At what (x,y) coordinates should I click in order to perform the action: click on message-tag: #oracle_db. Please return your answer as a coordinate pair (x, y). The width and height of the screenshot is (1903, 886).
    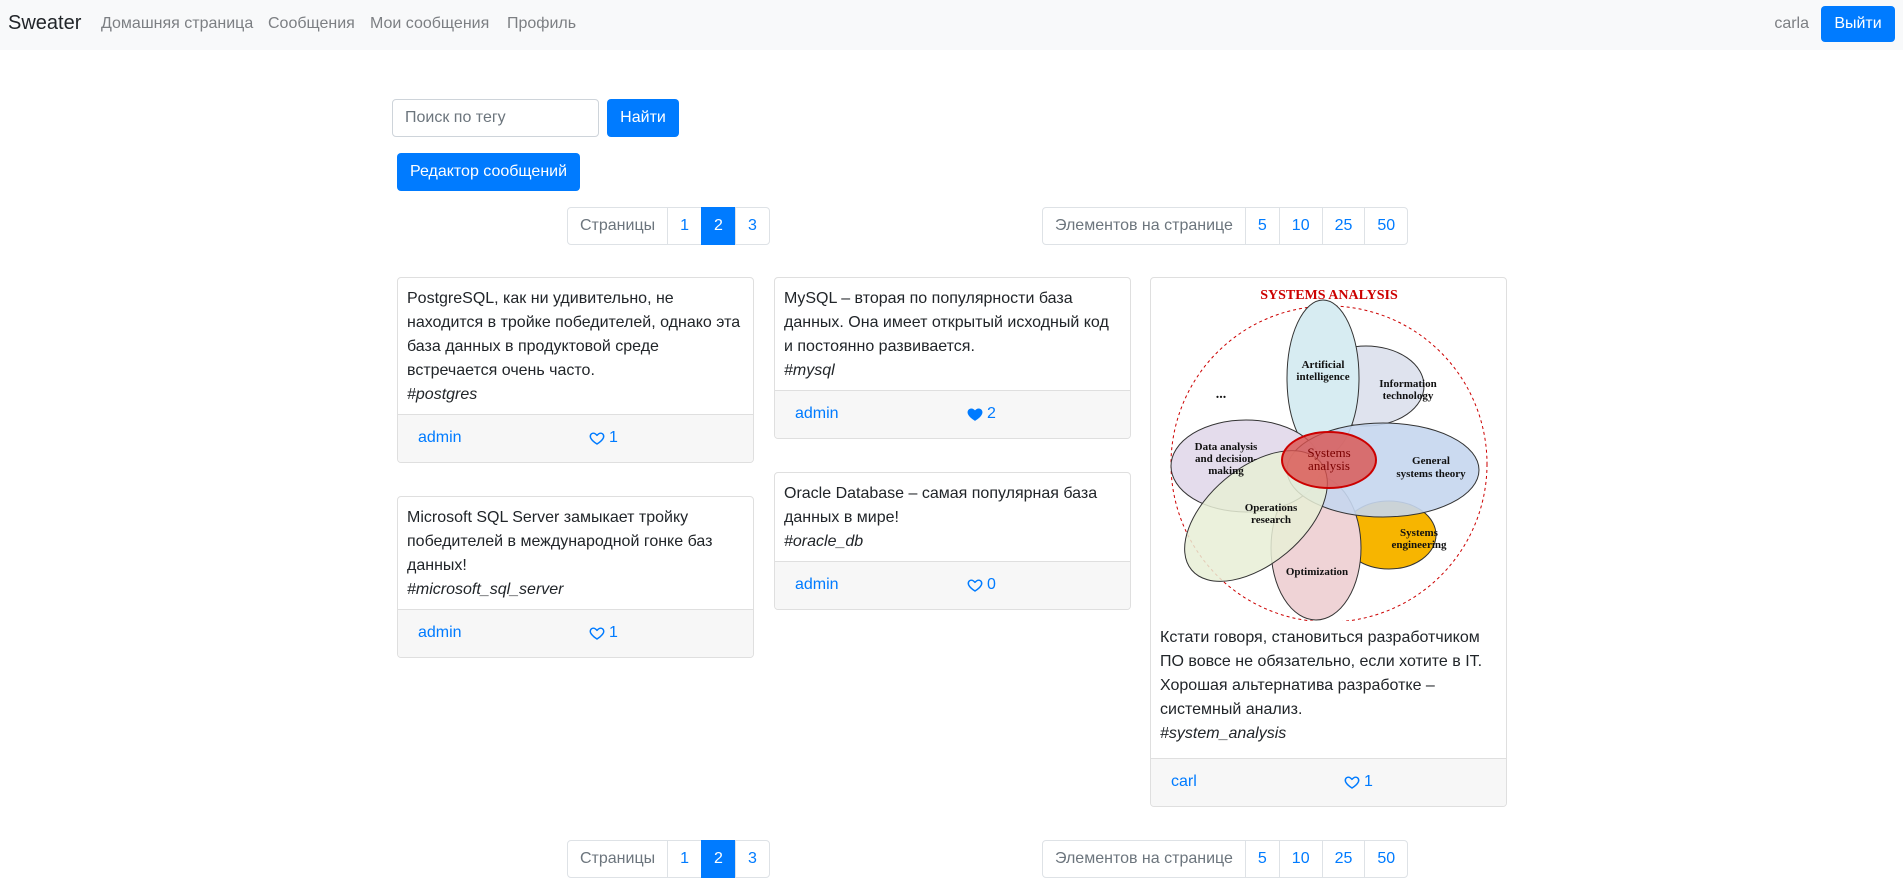
    Looking at the image, I should click on (952, 542).